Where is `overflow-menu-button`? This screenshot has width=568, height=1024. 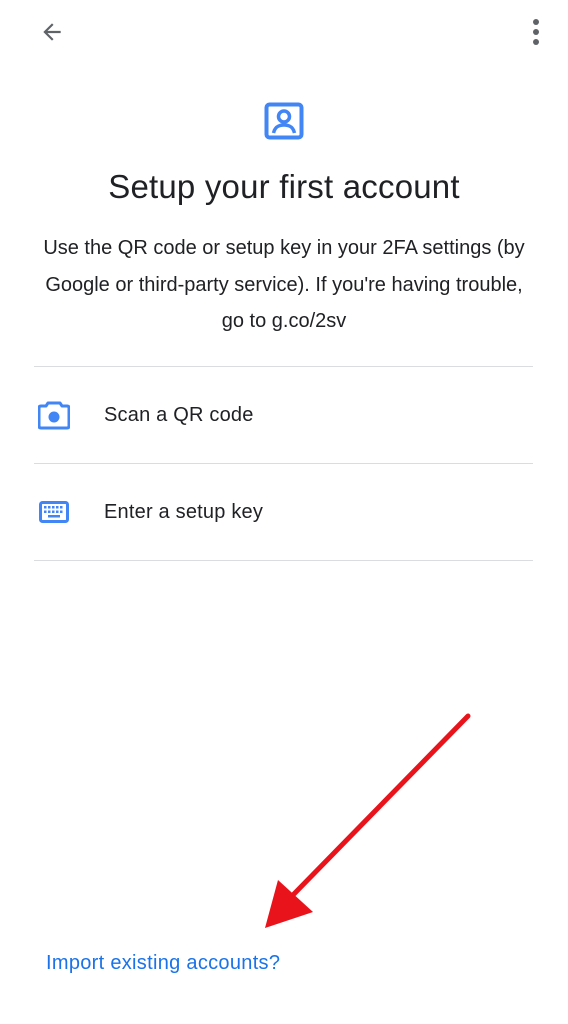
overflow-menu-button is located at coordinates (536, 34).